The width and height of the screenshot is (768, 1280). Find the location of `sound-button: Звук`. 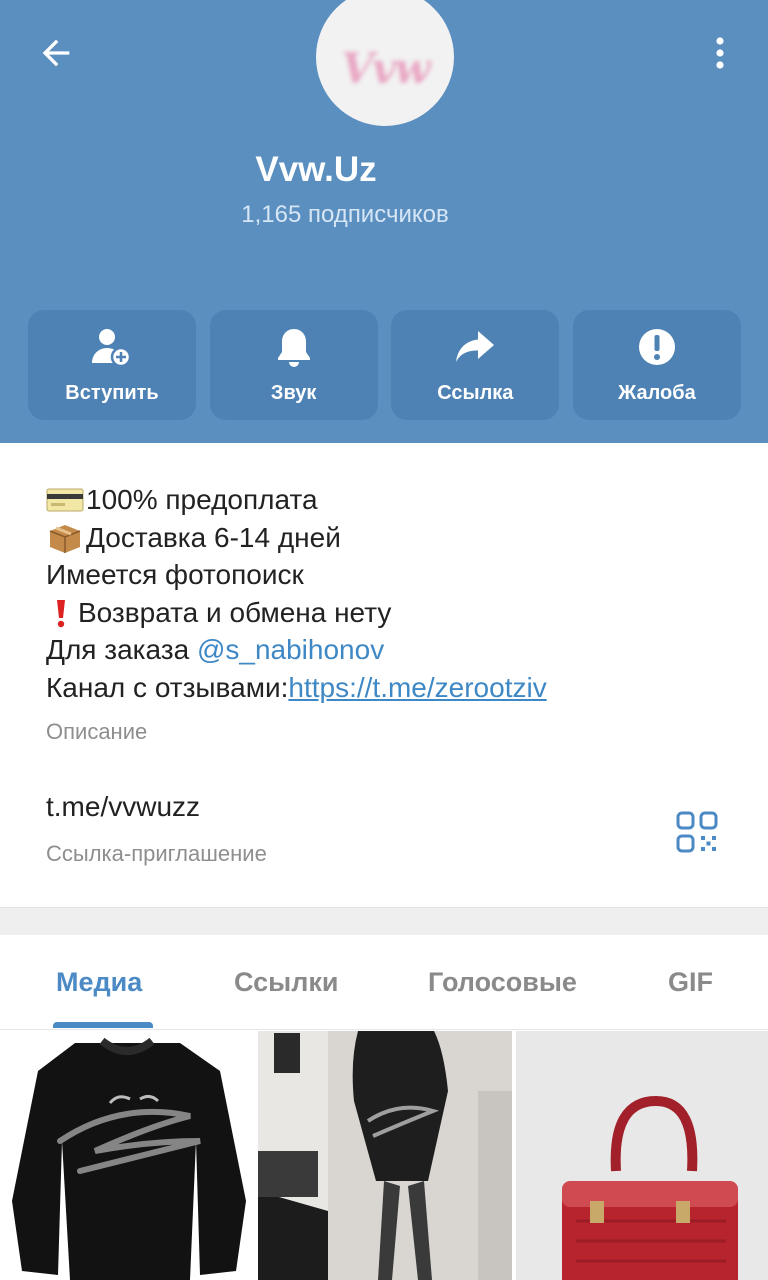

sound-button: Звук is located at coordinates (293, 365).